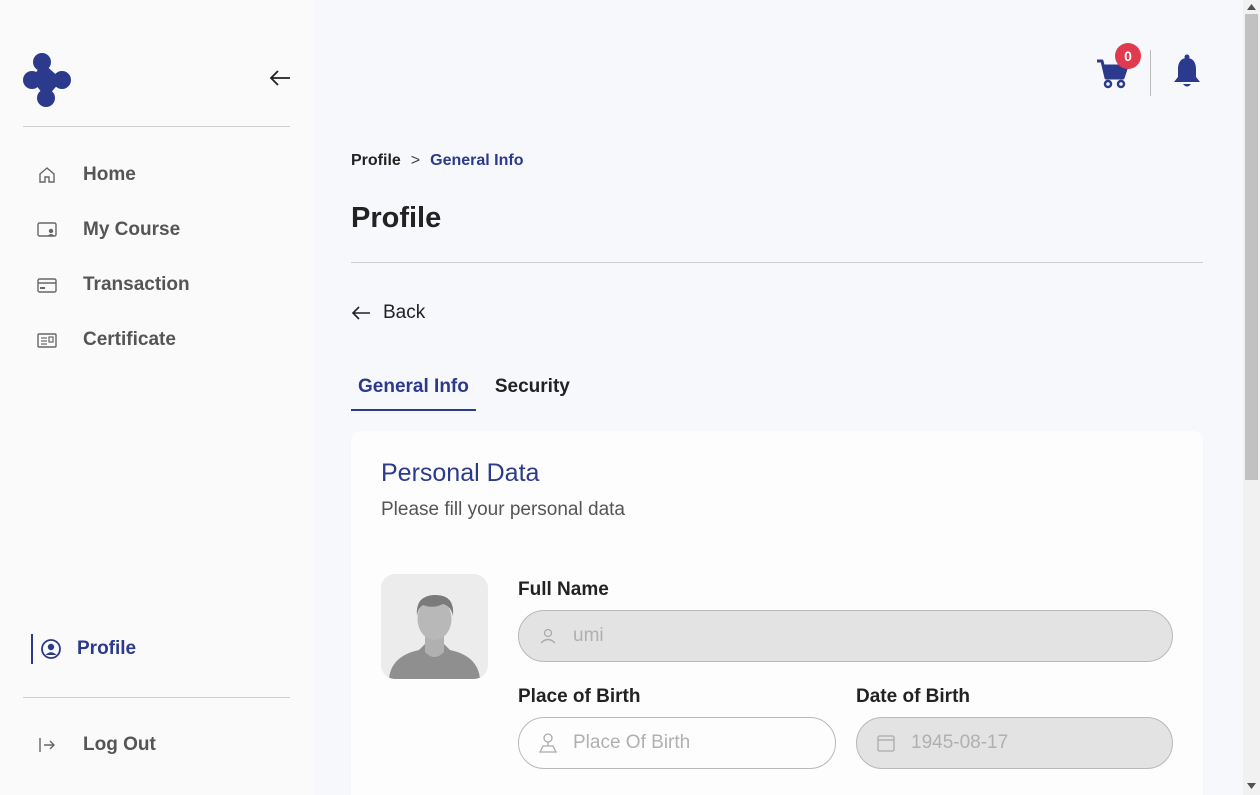  Describe the element at coordinates (109, 174) in the screenshot. I see `sidebar-item-label: Home` at that location.